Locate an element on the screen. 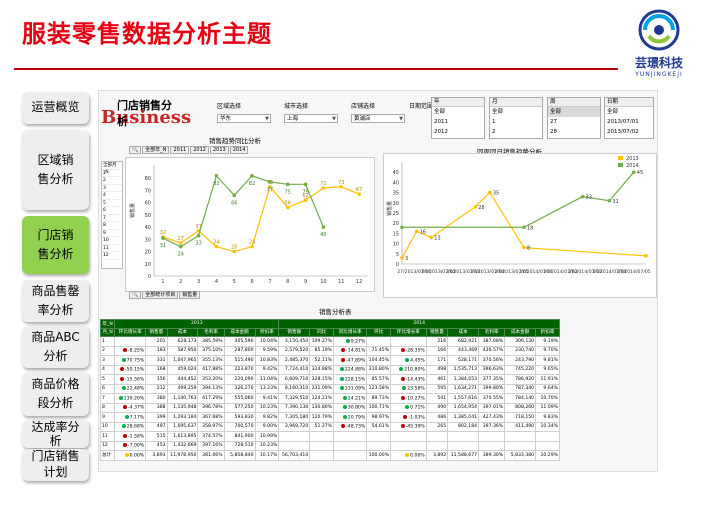 Image resolution: width=703 pixels, height=529 pixels. table-cell: 130.80% is located at coordinates (322, 407).